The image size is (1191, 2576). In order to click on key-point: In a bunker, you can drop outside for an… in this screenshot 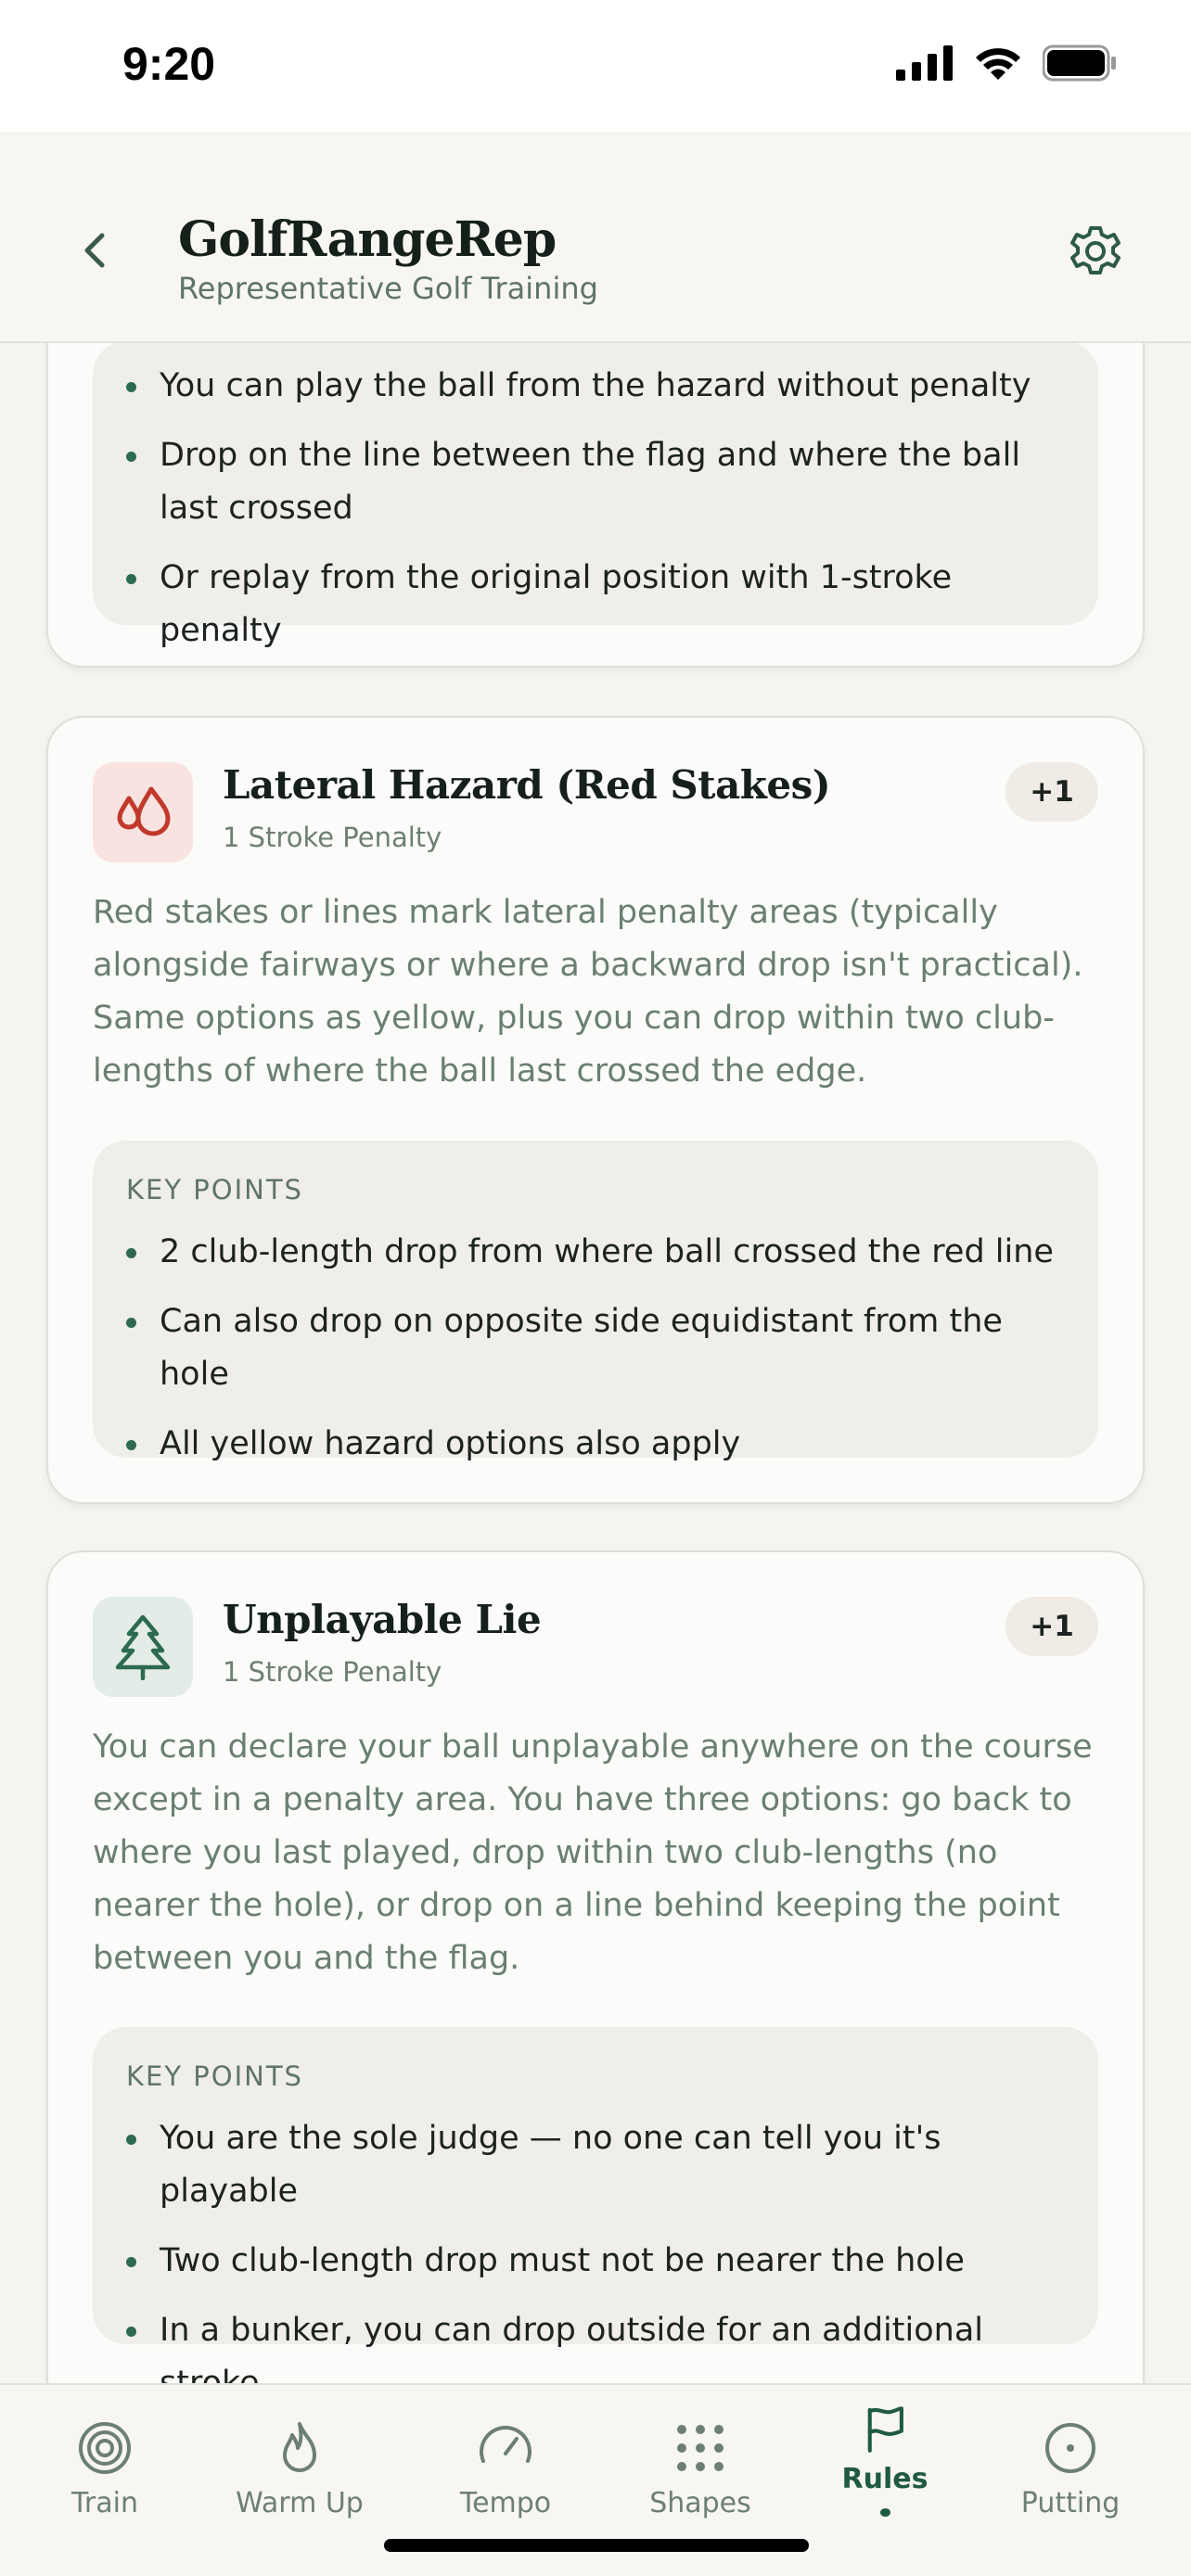, I will do `click(595, 2343)`.